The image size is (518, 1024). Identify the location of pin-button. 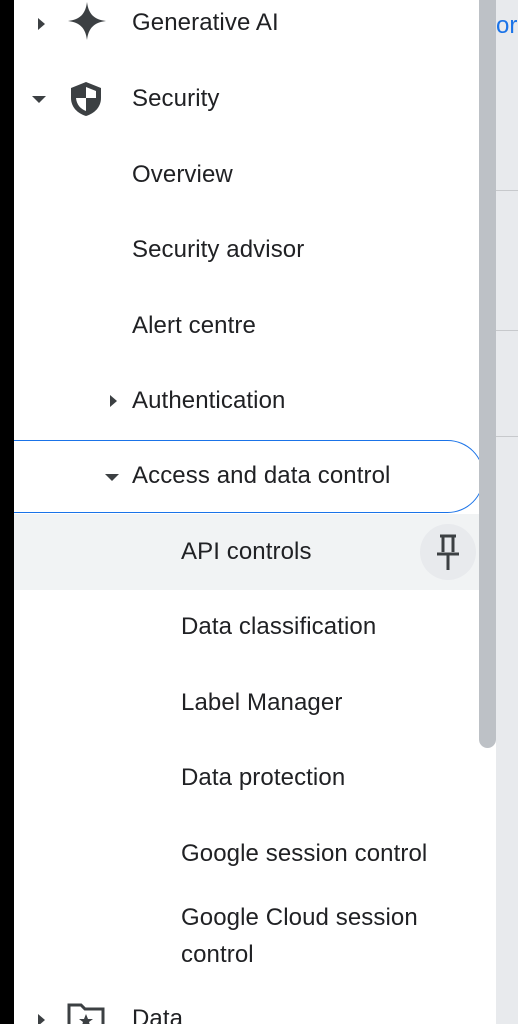
(448, 552).